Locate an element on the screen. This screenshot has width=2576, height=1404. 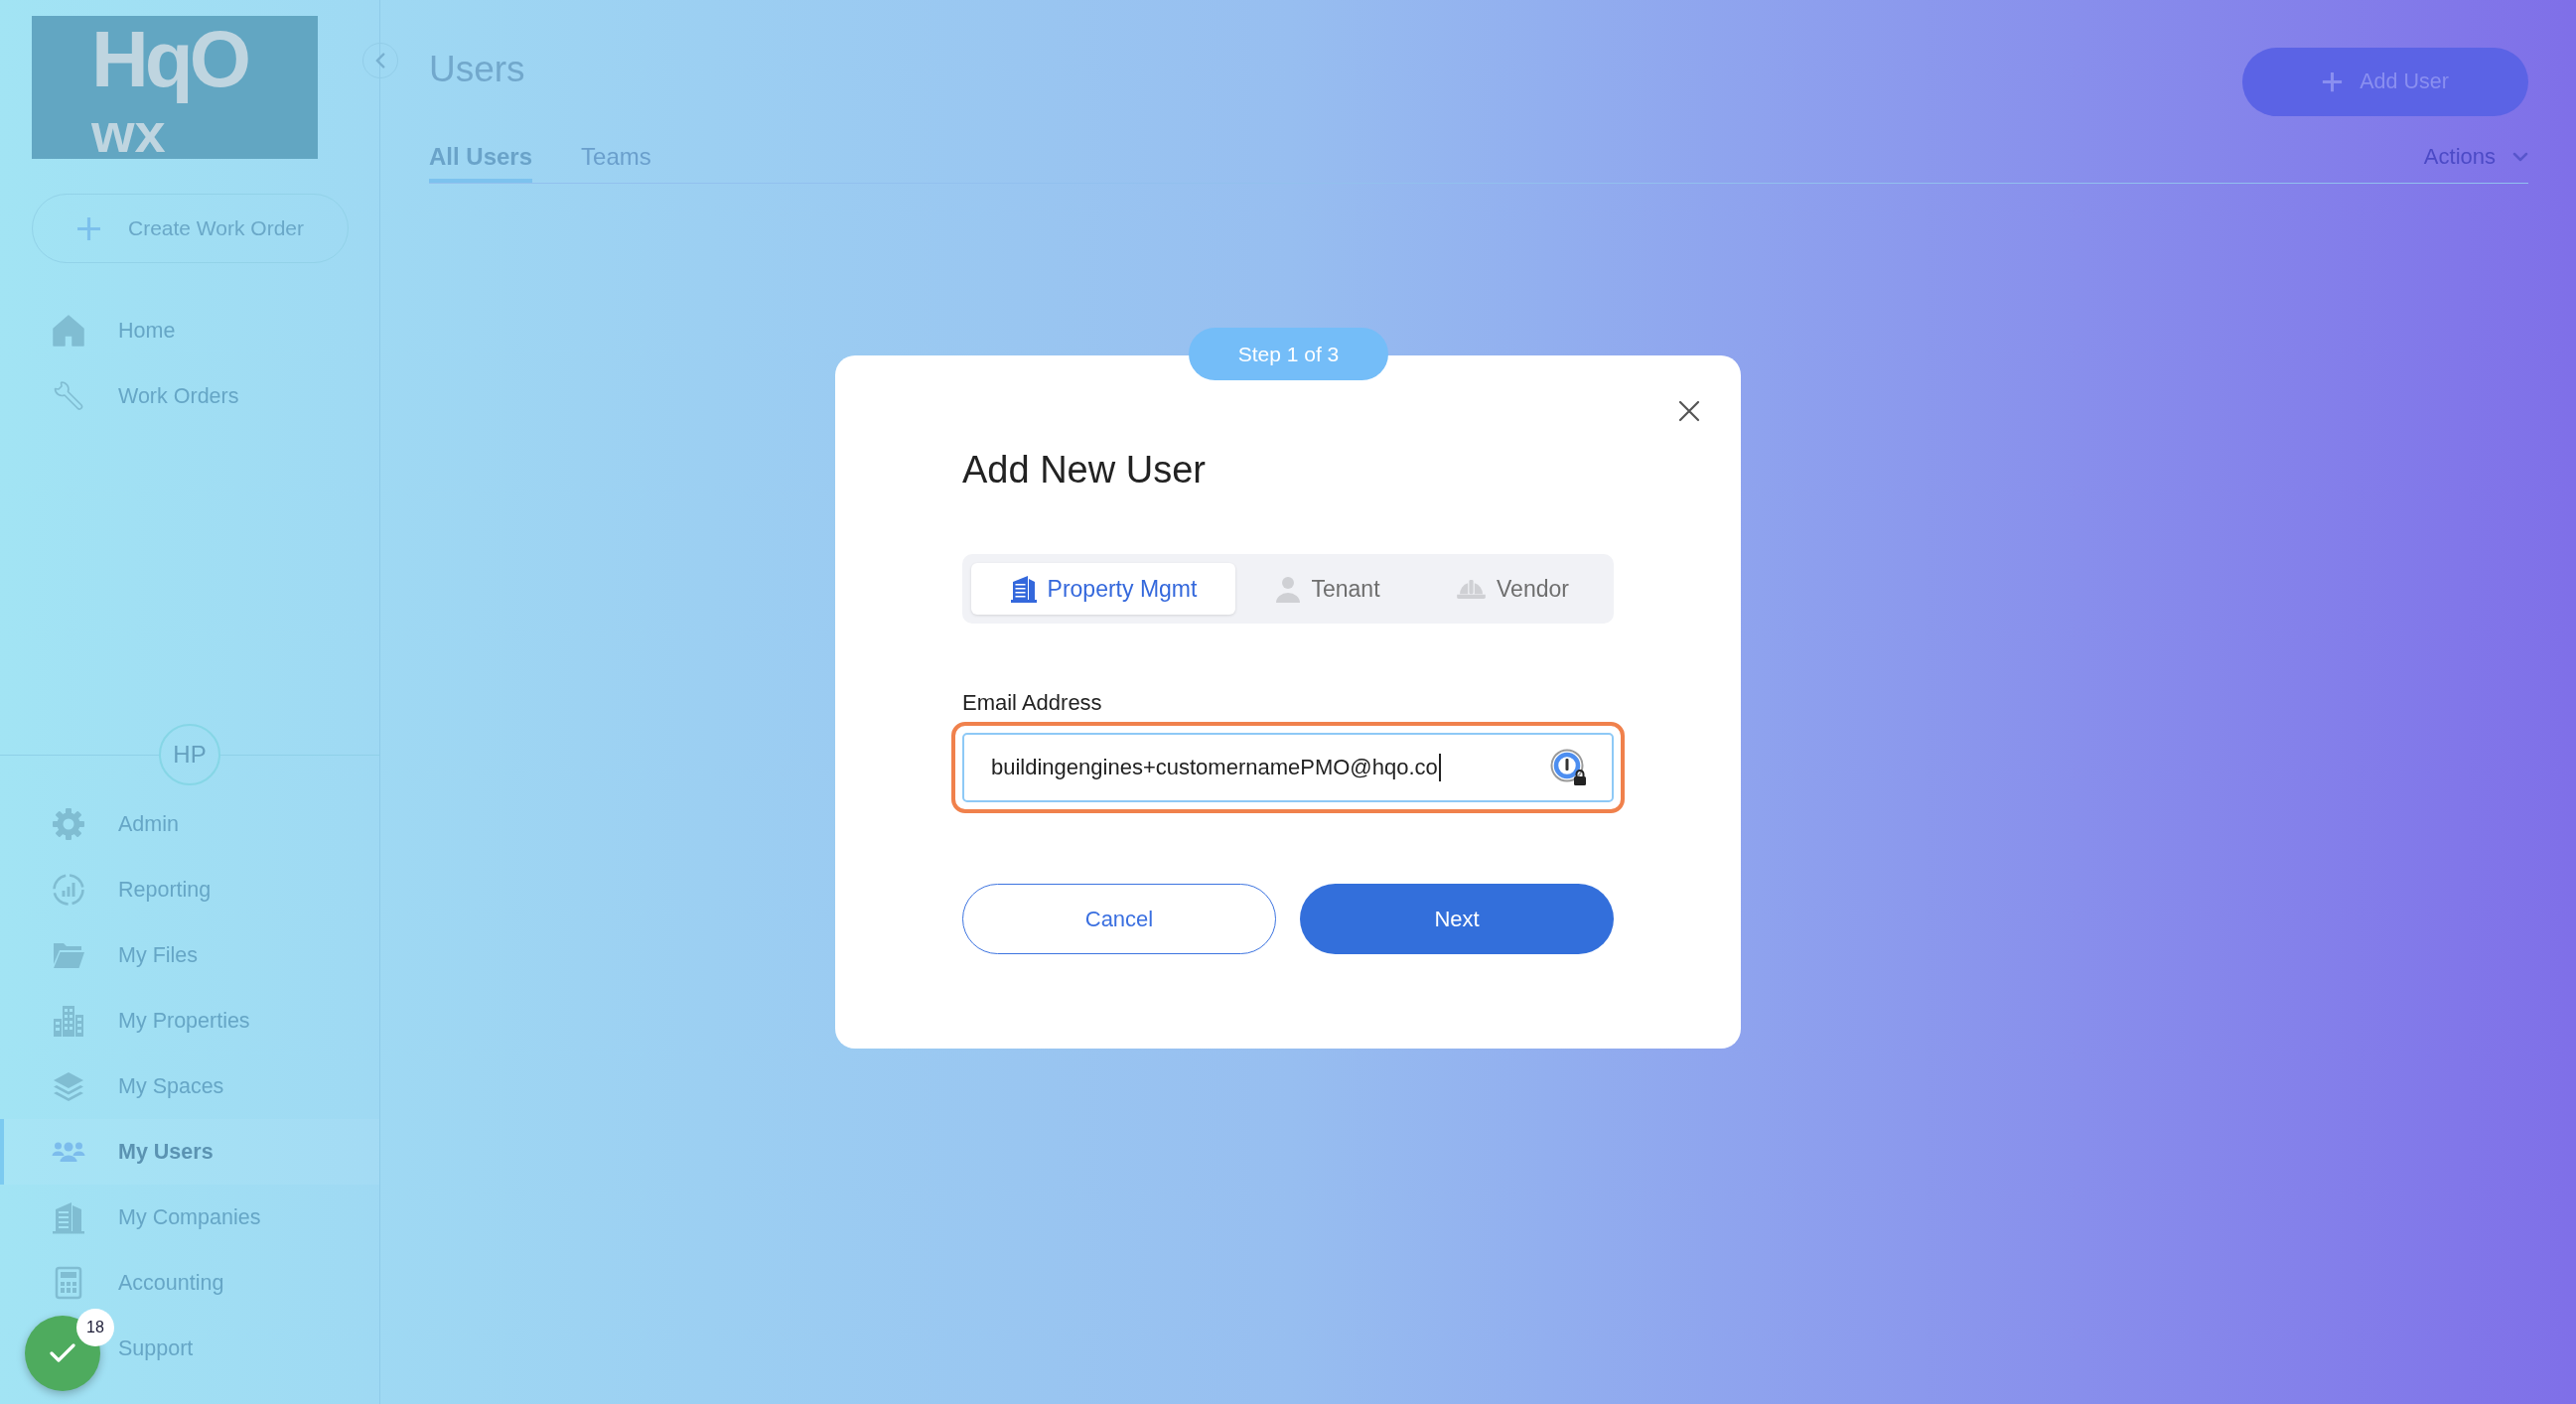
sidebar-item: My Spaces is located at coordinates (189, 1086).